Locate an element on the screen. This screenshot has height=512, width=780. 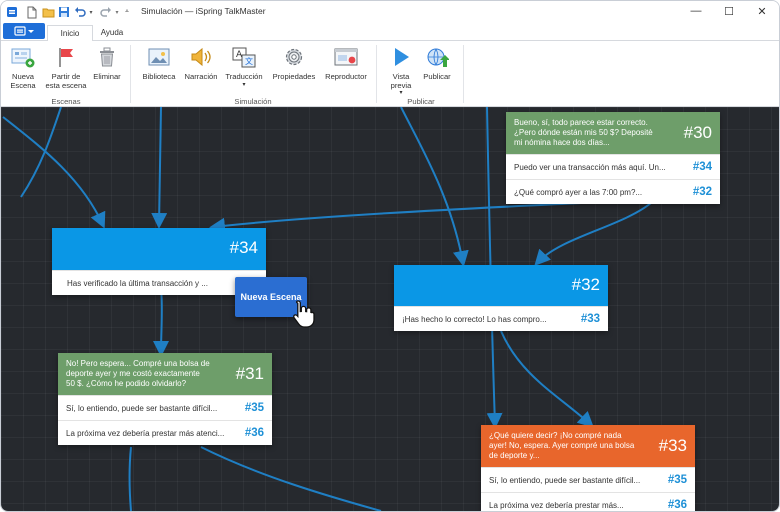
narration-button: Narración is located at coordinates (201, 62).